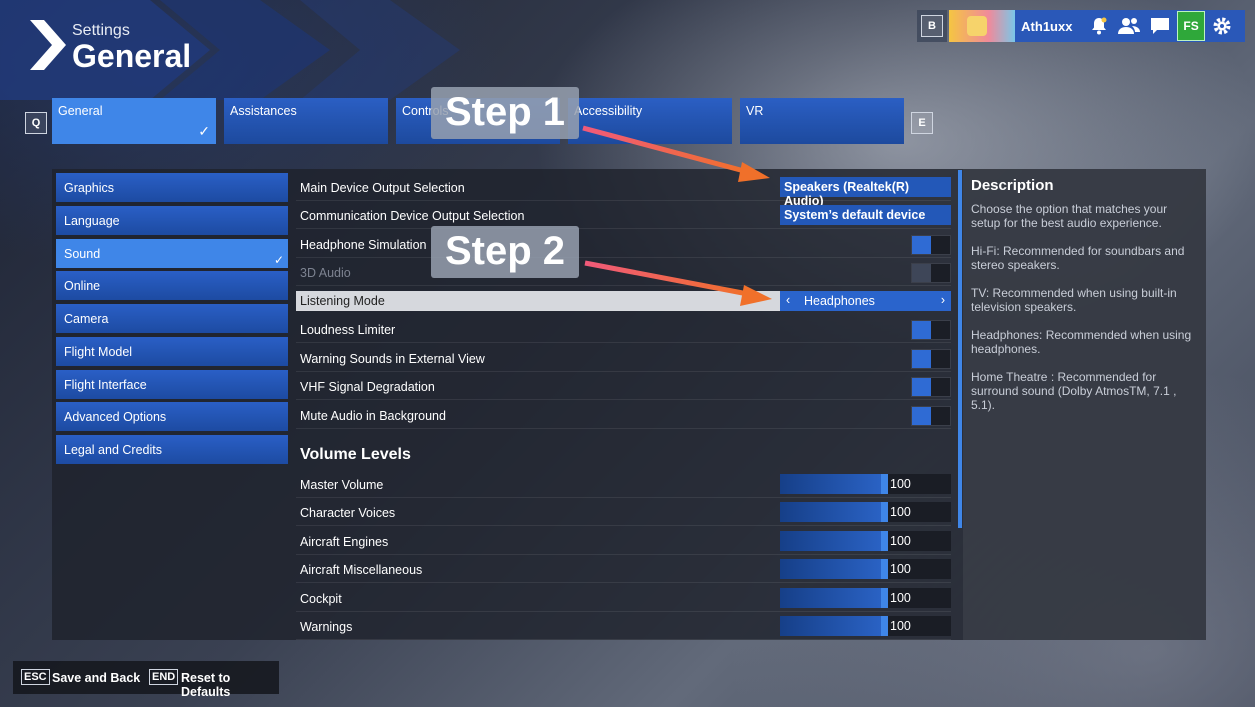 The width and height of the screenshot is (1255, 707). What do you see at coordinates (505, 113) in the screenshot?
I see `step1-label: Step 1` at bounding box center [505, 113].